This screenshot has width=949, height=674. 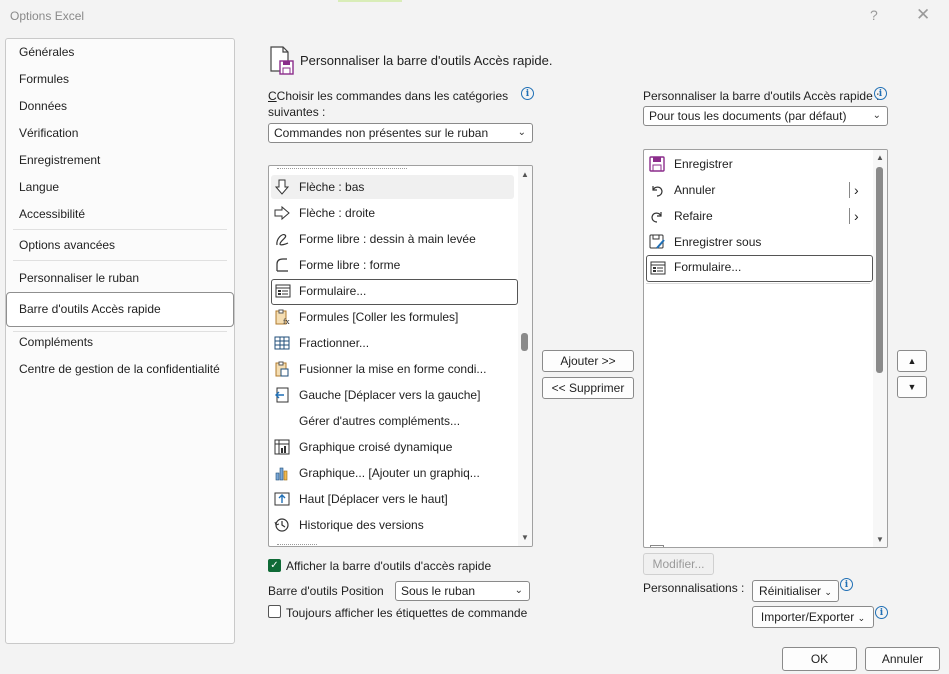 What do you see at coordinates (392, 525) in the screenshot?
I see `list-item: Historique des versions` at bounding box center [392, 525].